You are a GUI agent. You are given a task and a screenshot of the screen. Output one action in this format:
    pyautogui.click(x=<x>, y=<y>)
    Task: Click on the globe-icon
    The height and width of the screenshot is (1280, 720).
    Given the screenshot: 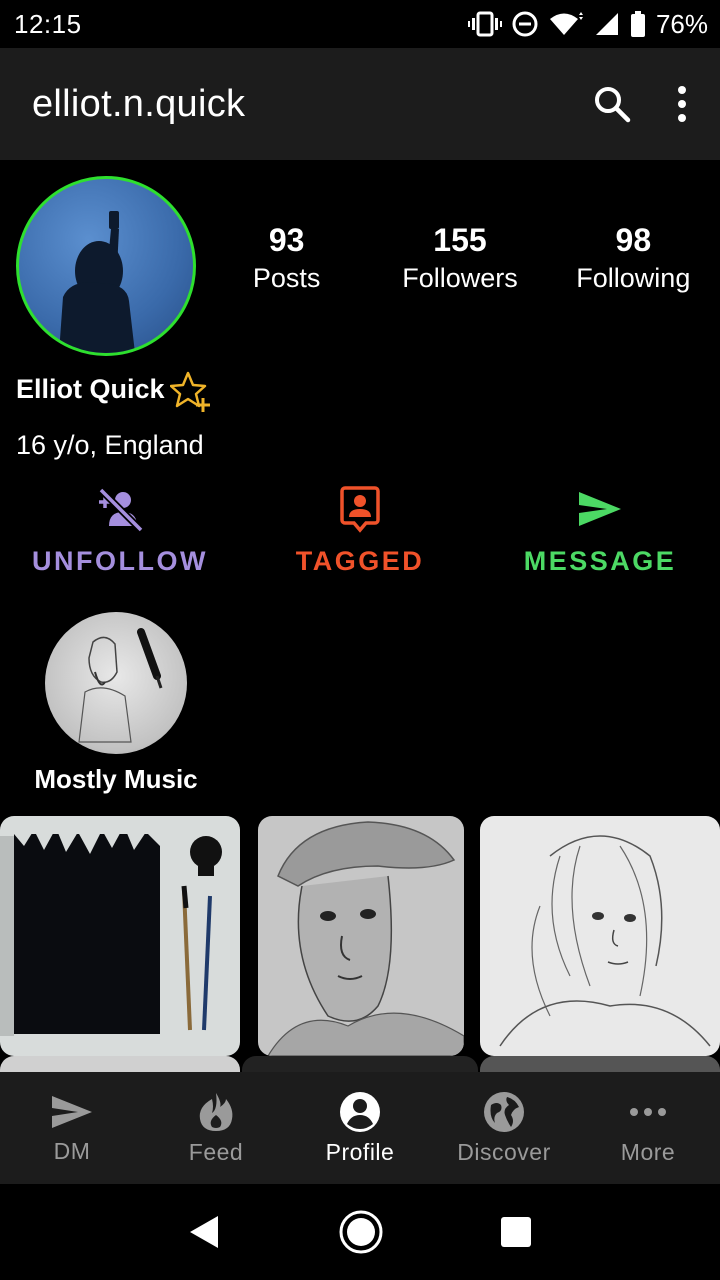 What is the action you would take?
    pyautogui.click(x=504, y=1111)
    